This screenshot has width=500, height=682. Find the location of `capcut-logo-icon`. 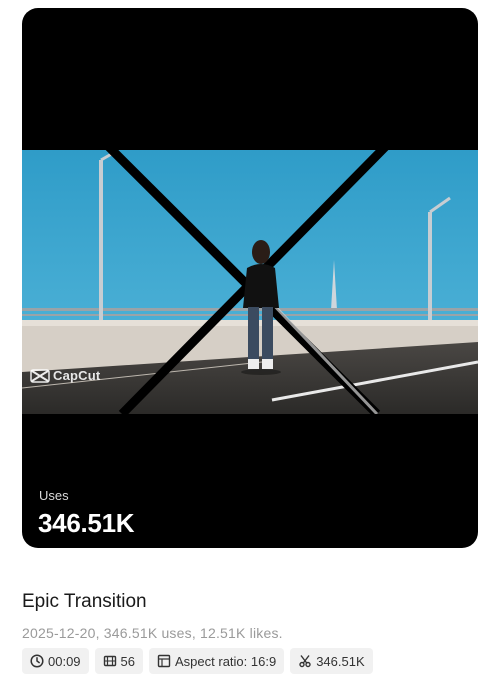

capcut-logo-icon is located at coordinates (40, 375).